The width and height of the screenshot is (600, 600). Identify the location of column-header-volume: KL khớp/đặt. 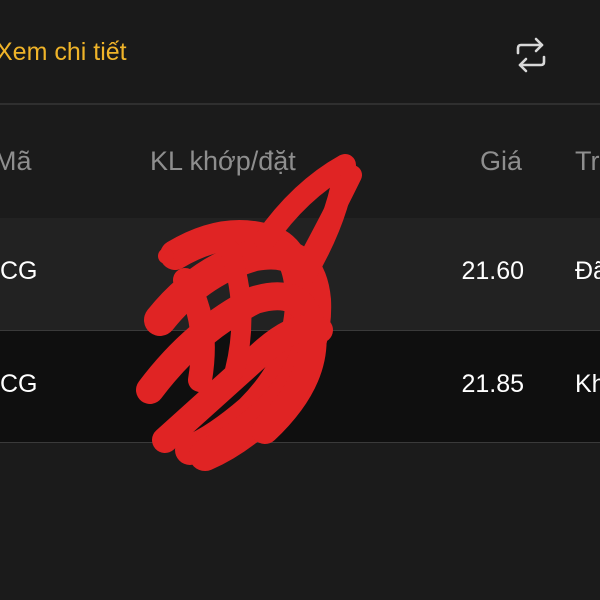
(223, 161).